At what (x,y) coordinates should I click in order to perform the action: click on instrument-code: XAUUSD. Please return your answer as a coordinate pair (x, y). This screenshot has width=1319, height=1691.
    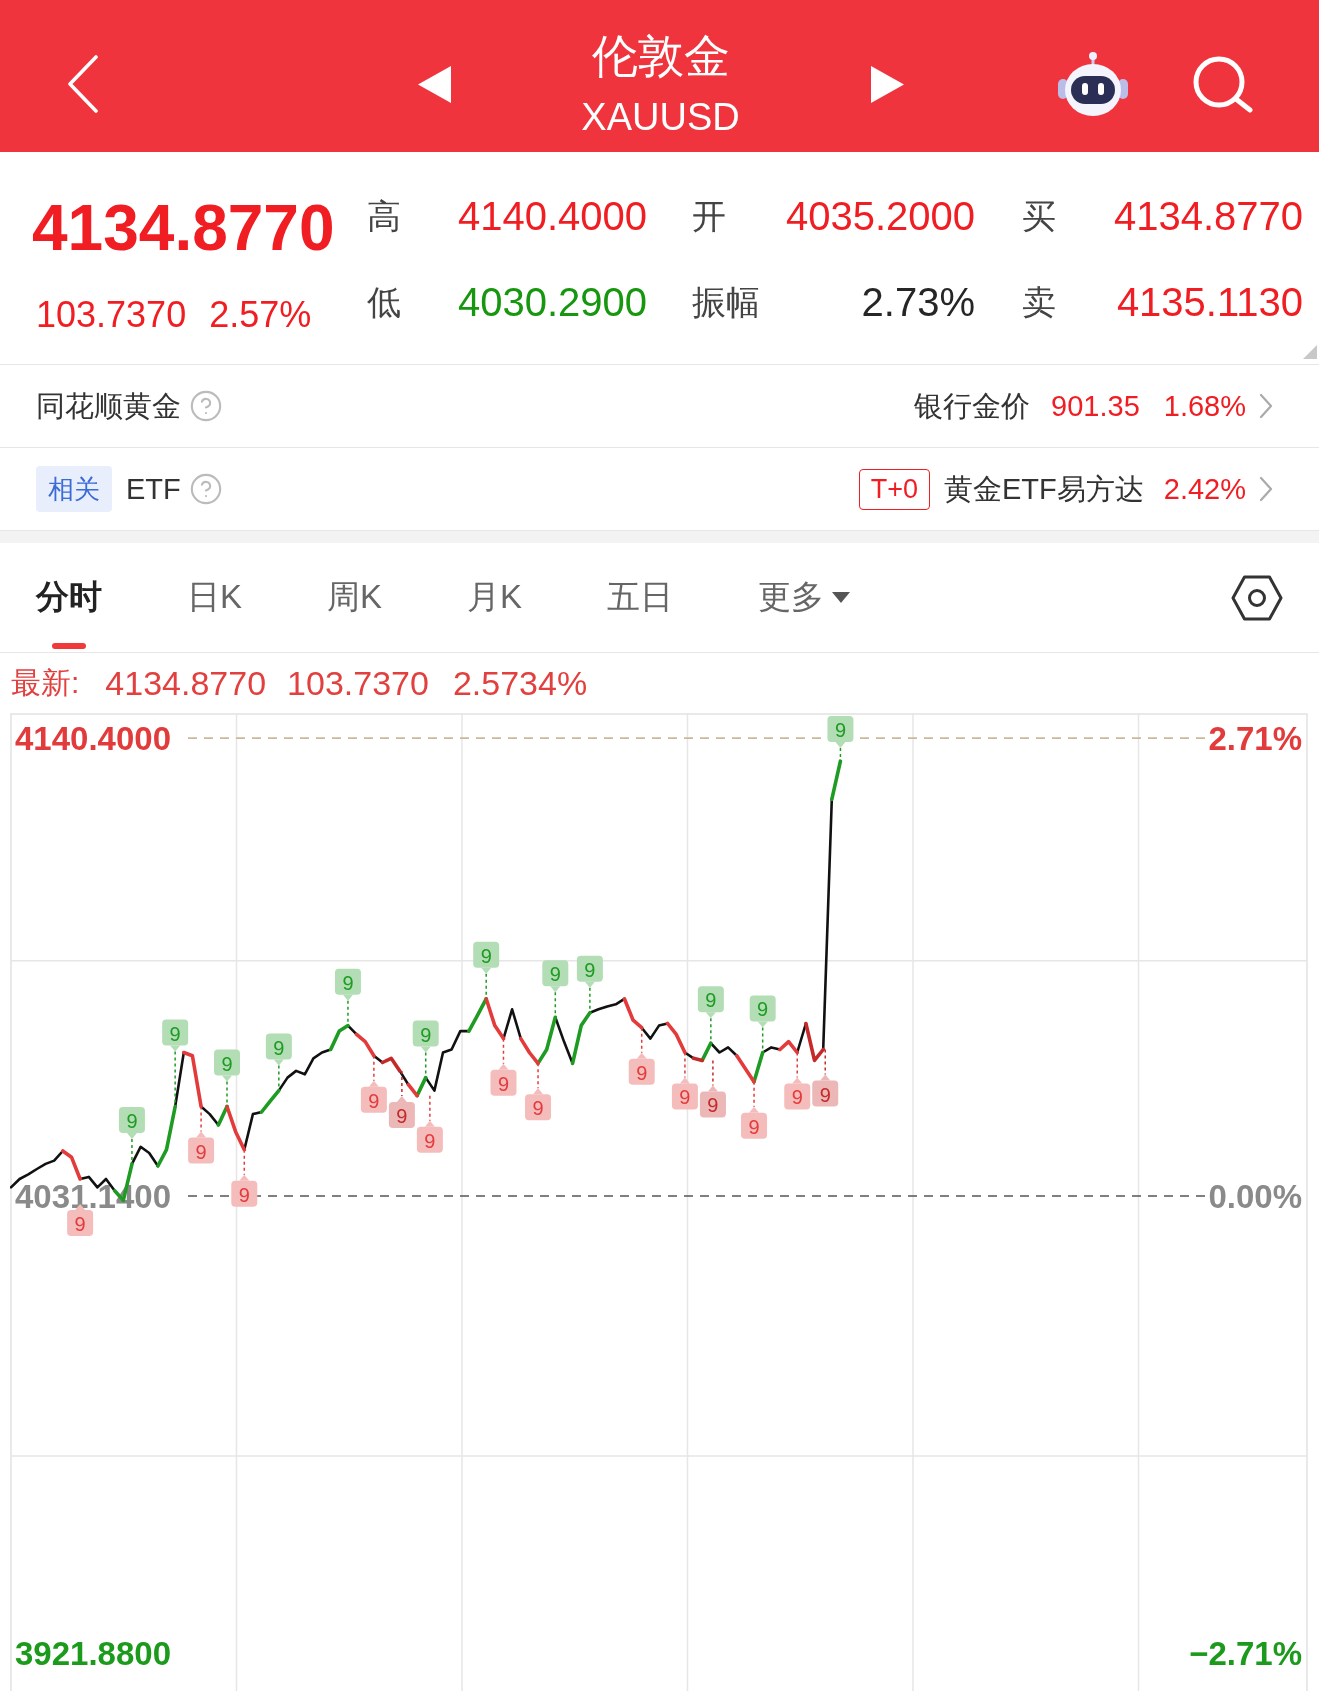
    Looking at the image, I should click on (660, 117).